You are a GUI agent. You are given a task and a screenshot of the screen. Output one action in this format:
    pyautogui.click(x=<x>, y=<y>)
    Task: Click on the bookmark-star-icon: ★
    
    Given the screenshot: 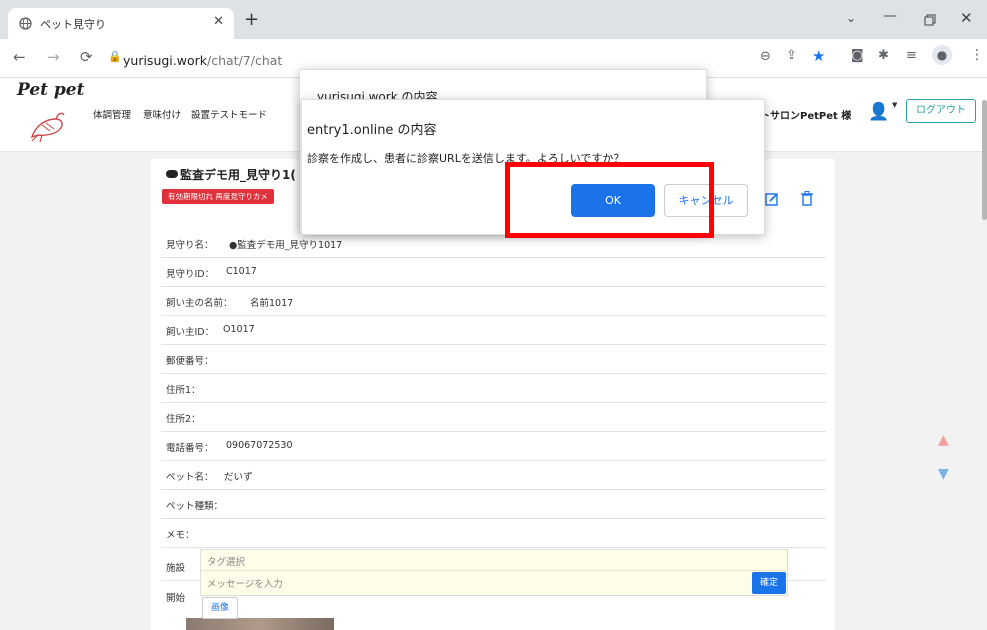 What is the action you would take?
    pyautogui.click(x=818, y=56)
    